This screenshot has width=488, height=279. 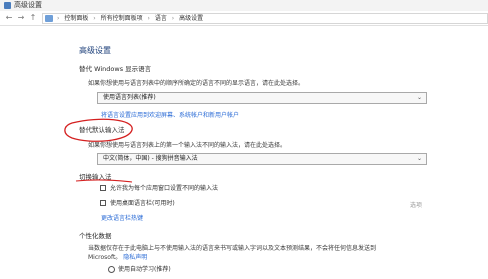 What do you see at coordinates (104, 181) in the screenshot?
I see `annotation-underline` at bounding box center [104, 181].